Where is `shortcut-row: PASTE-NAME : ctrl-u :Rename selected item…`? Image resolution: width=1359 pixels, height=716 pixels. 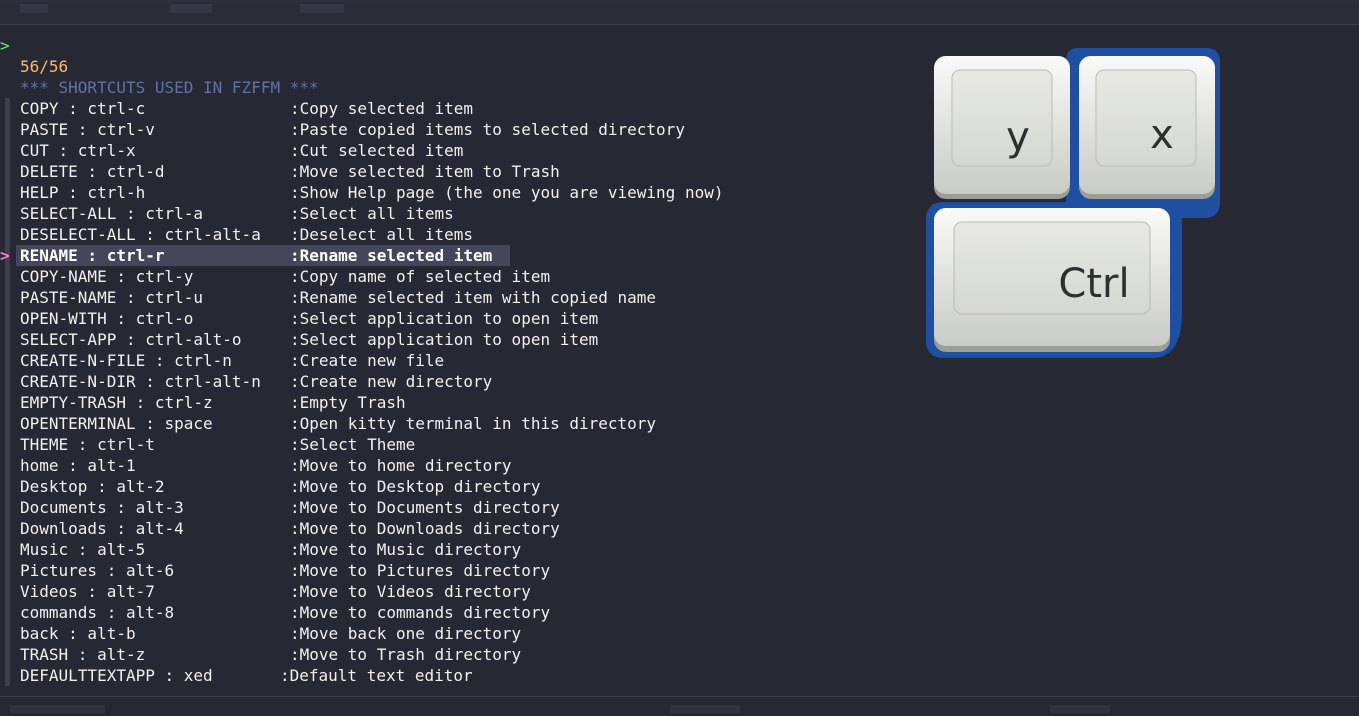
shortcut-row: PASTE-NAME : ctrl-u :Rename selected item… is located at coordinates (450, 297).